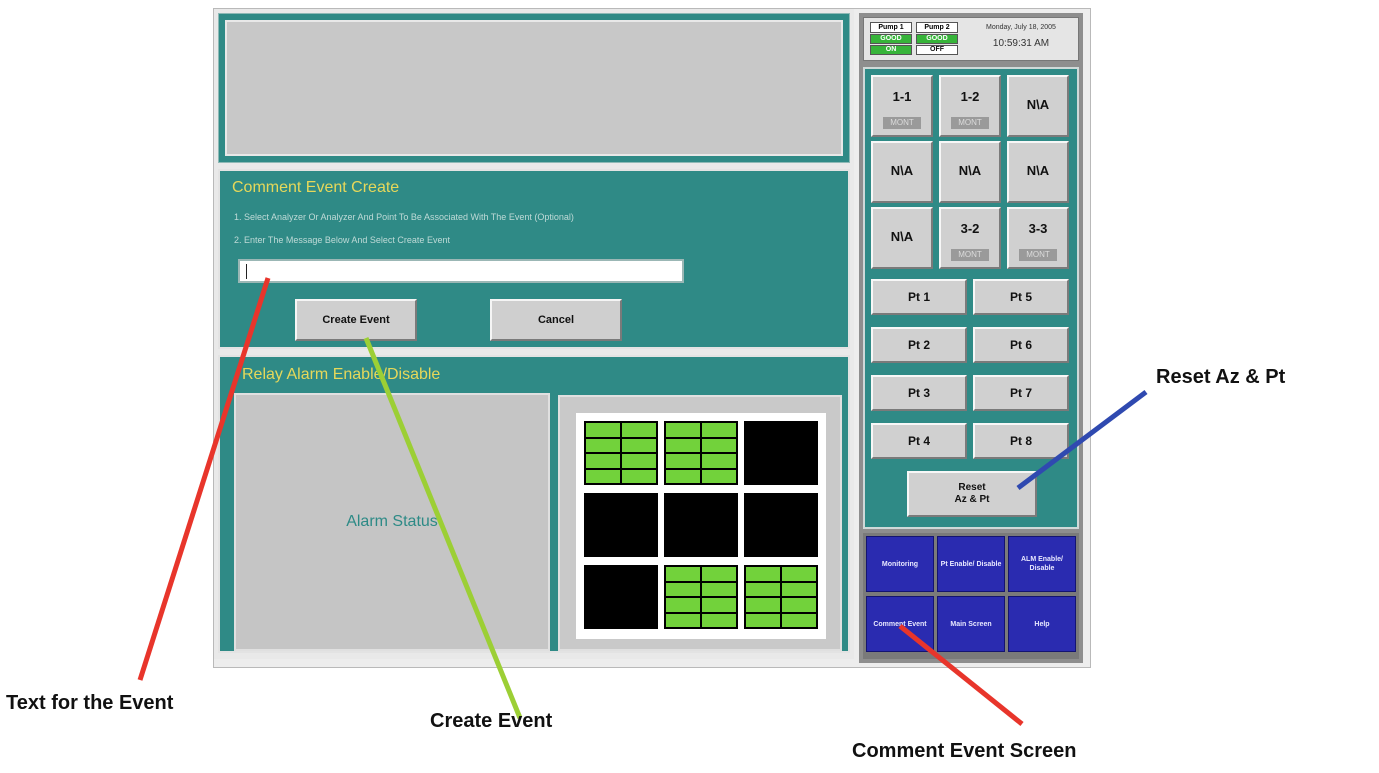 The width and height of the screenshot is (1379, 773). What do you see at coordinates (970, 238) in the screenshot?
I see `analyzer-button: 3-2 MONT` at bounding box center [970, 238].